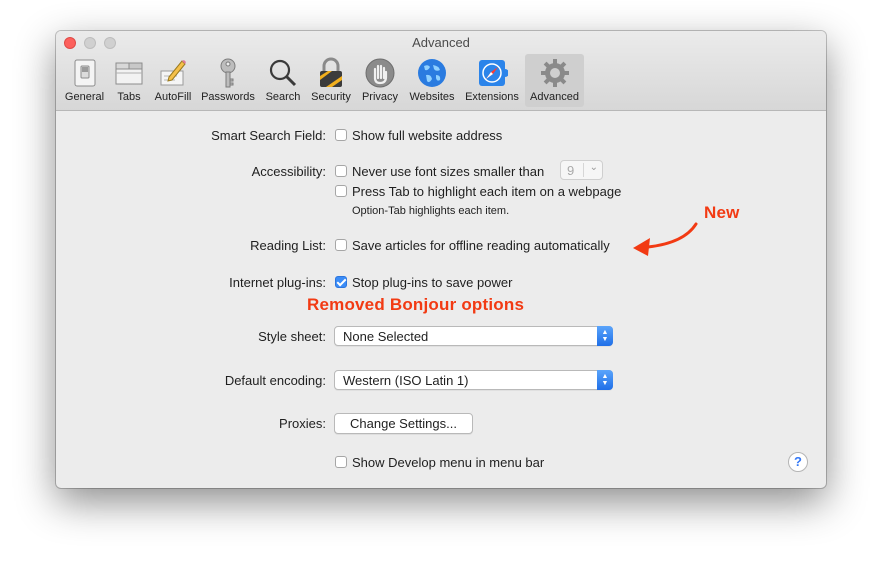 Image resolution: width=882 pixels, height=568 pixels. I want to click on tab-highlight-checkbox, so click(341, 191).